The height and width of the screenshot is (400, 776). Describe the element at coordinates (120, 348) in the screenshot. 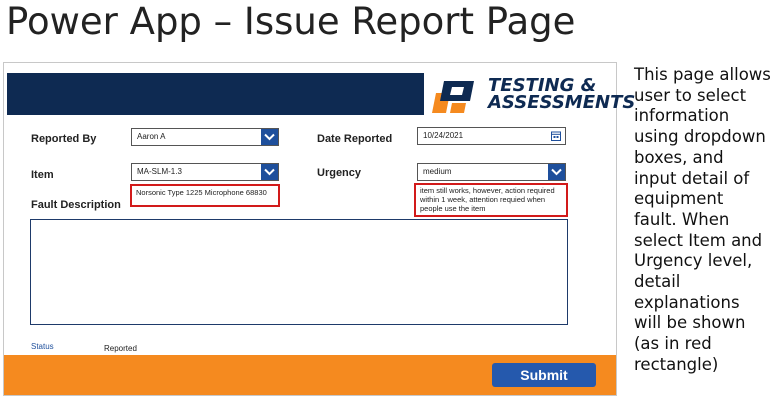

I see `status-value: Reported` at that location.